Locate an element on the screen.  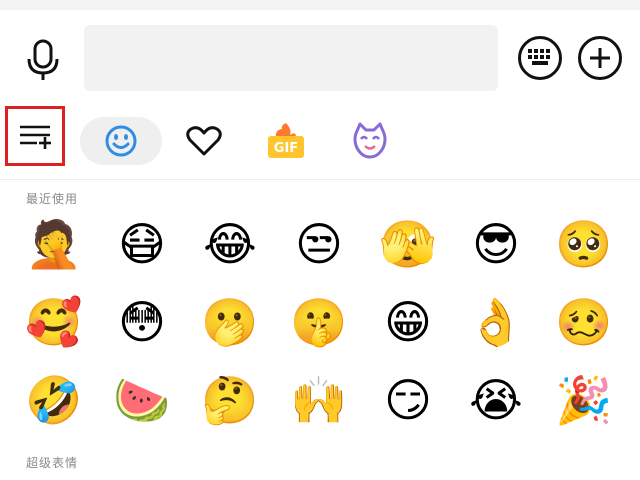
heart-icon is located at coordinates (204, 141).